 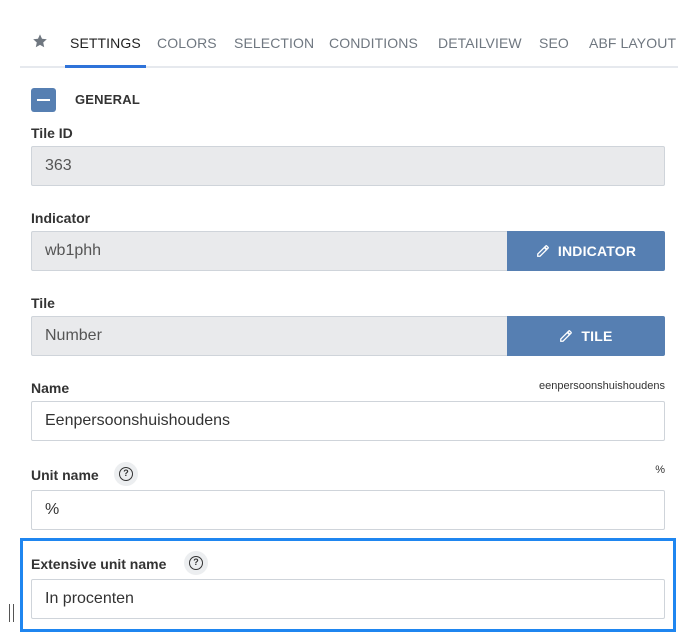 I want to click on tab-detailview: DETAILVIEW, so click(x=480, y=43).